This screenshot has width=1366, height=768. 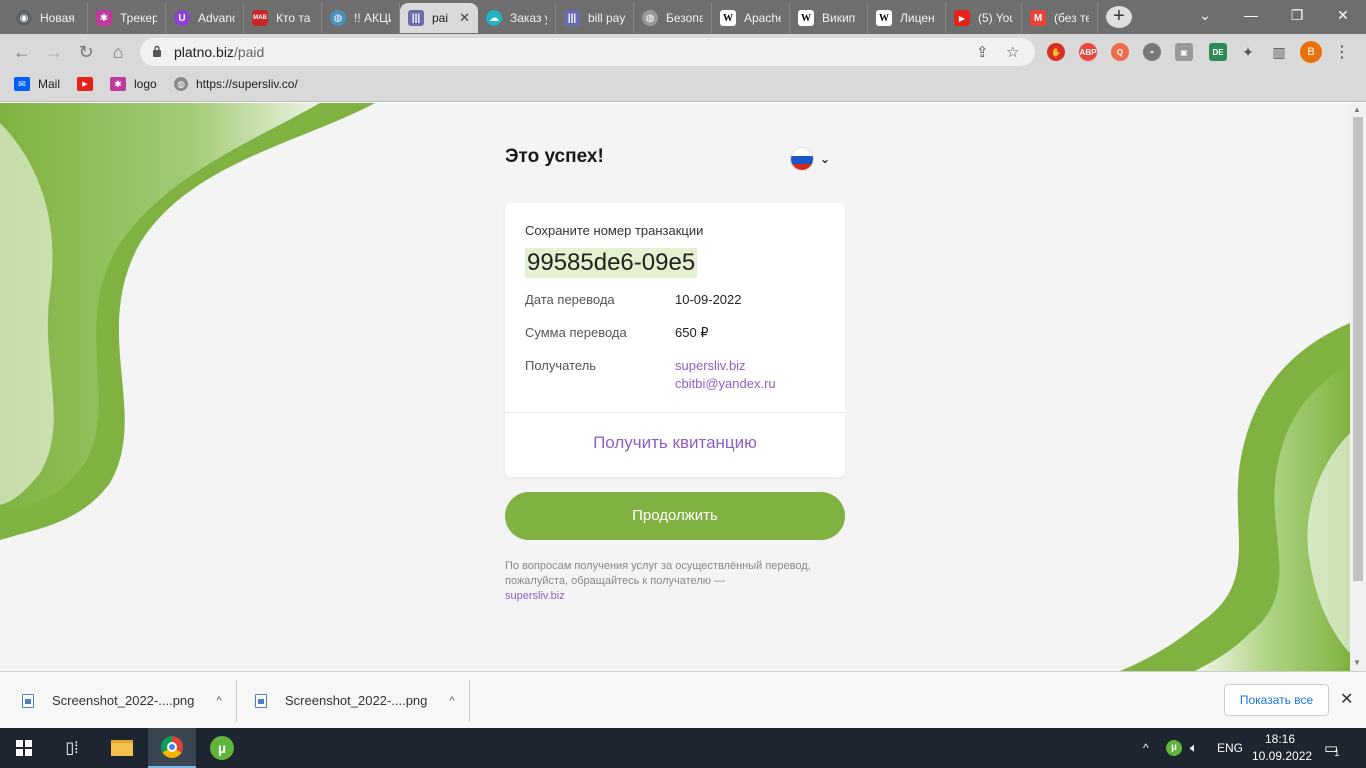 I want to click on bookmark-supersliv: ◍ https://supersliv.co/, so click(x=236, y=84).